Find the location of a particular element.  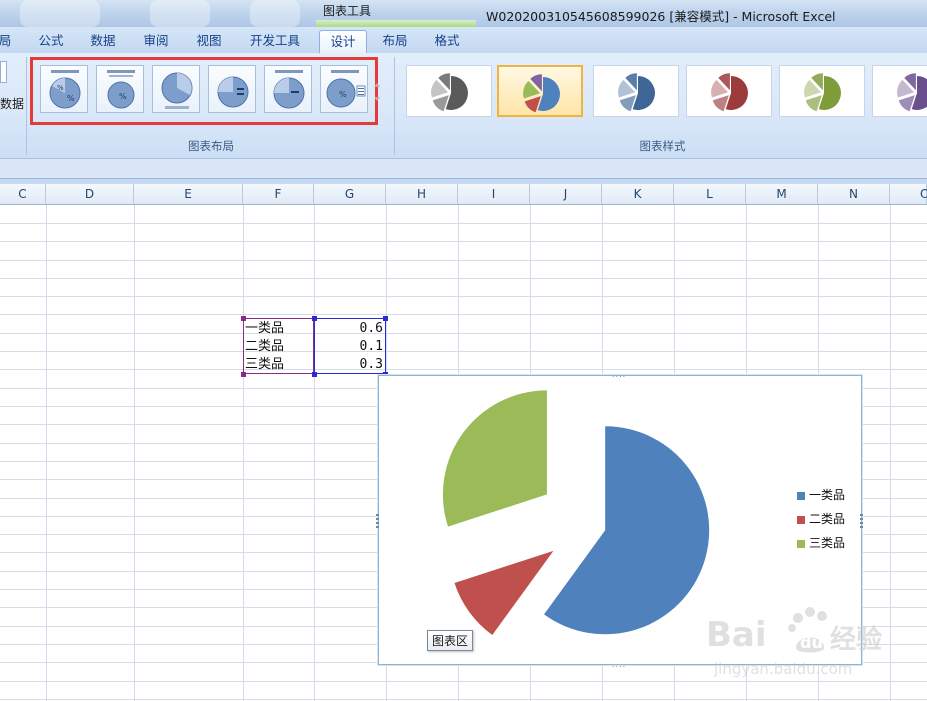

category-range-highlight is located at coordinates (278, 346).